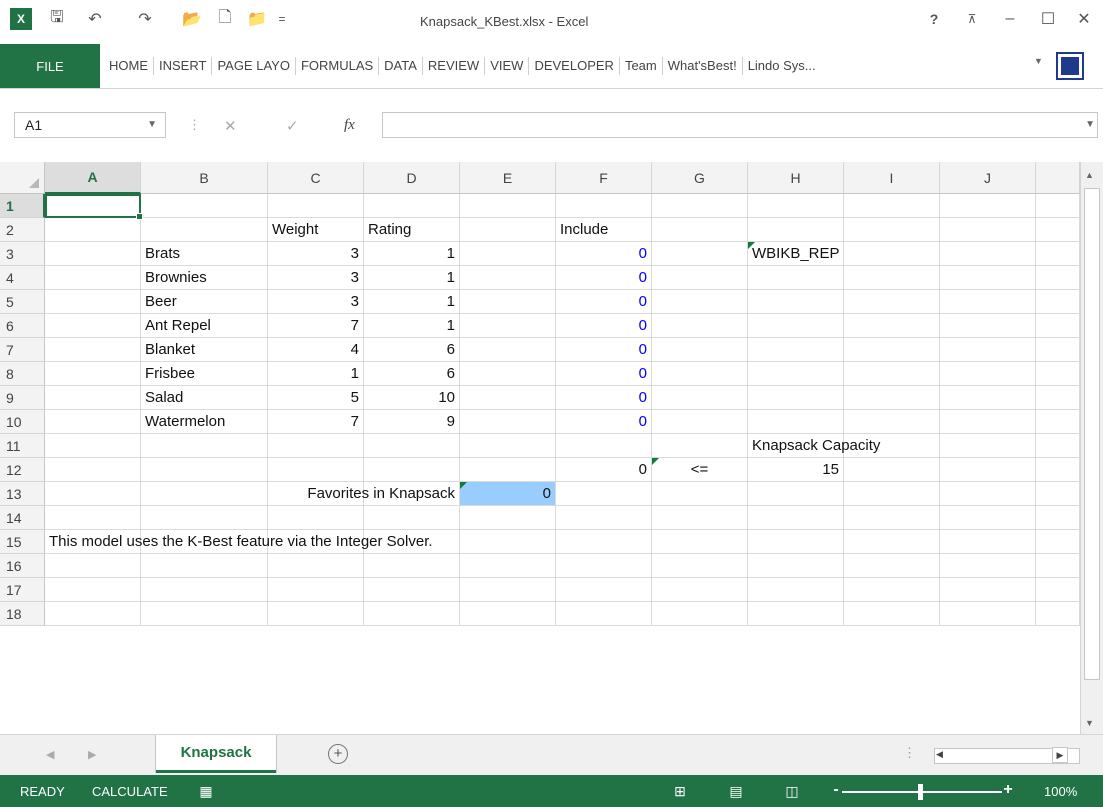 The height and width of the screenshot is (807, 1103). Describe the element at coordinates (22, 350) in the screenshot. I see `row-header-7: 7` at that location.